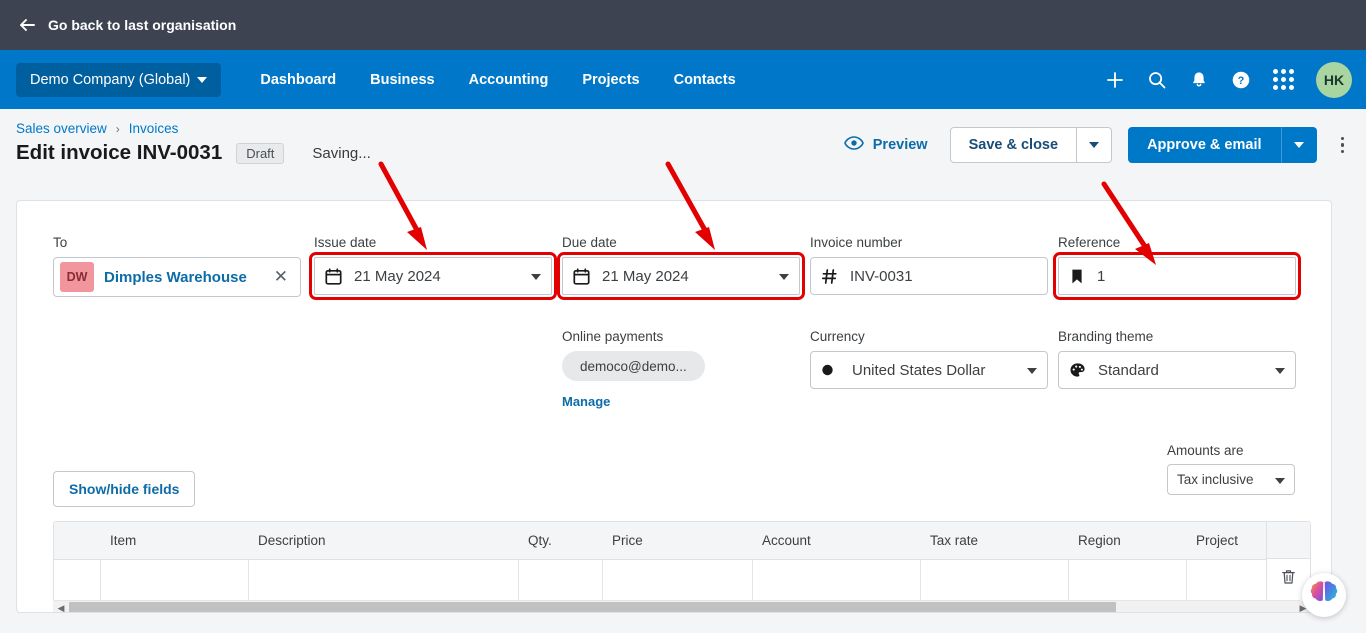  I want to click on eye-icon, so click(853, 145).